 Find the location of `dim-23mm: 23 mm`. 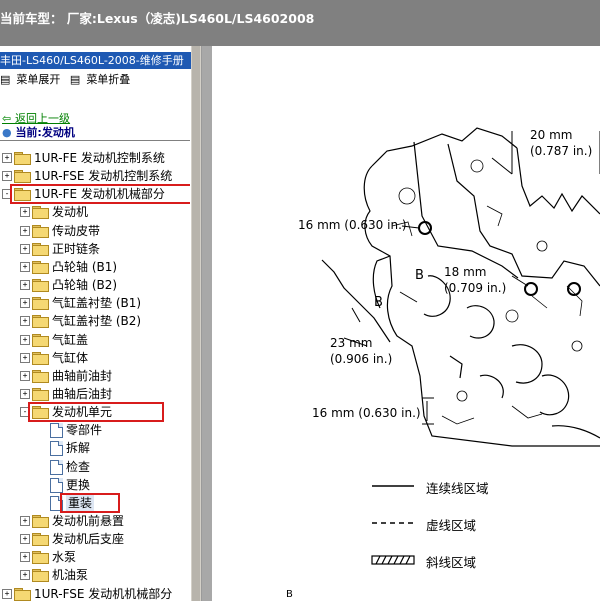

dim-23mm: 23 mm is located at coordinates (351, 343).